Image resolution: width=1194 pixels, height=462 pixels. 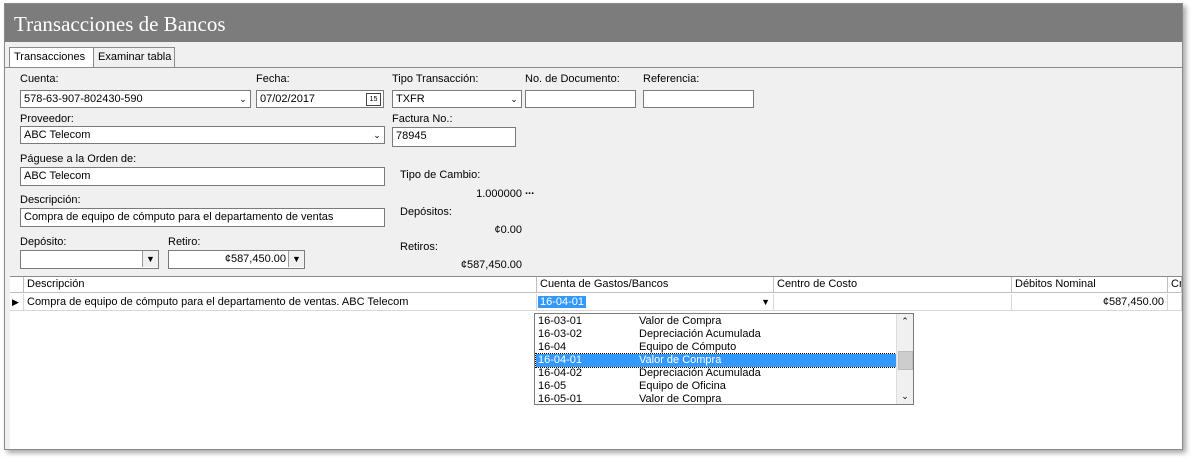 I want to click on item-code: 16-03-01, so click(x=560, y=321).